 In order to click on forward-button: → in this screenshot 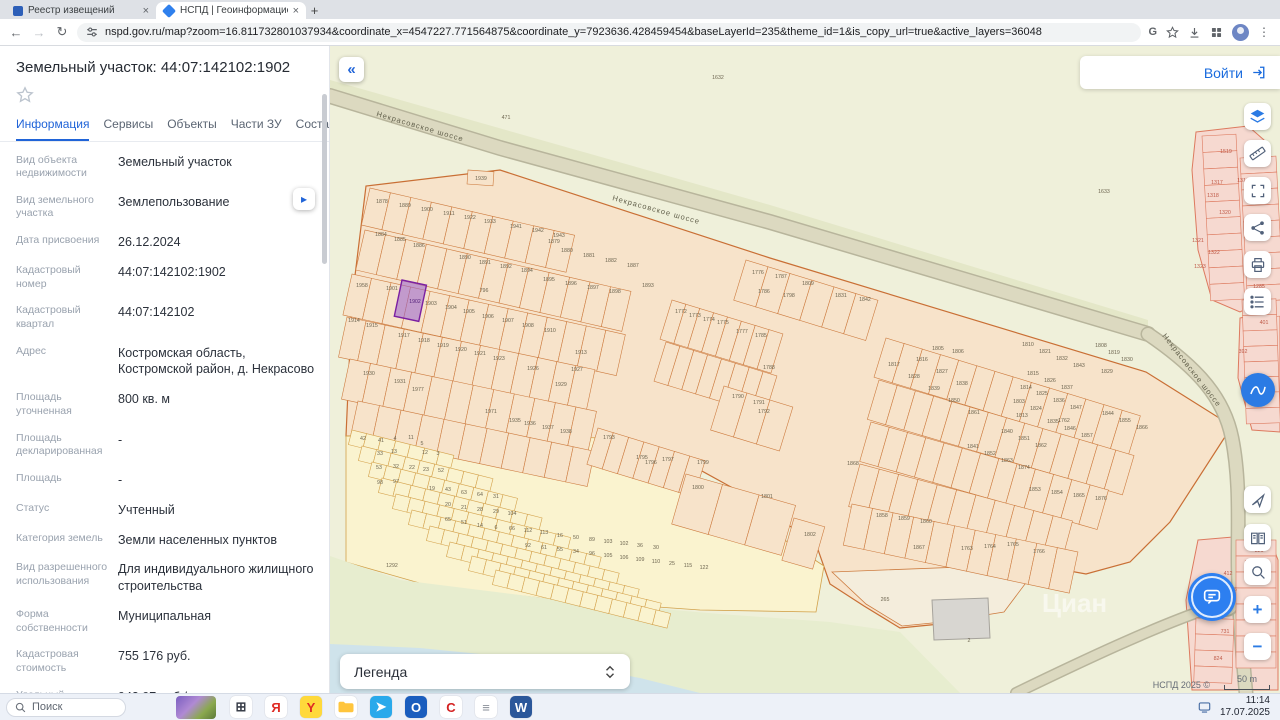, I will do `click(39, 32)`.